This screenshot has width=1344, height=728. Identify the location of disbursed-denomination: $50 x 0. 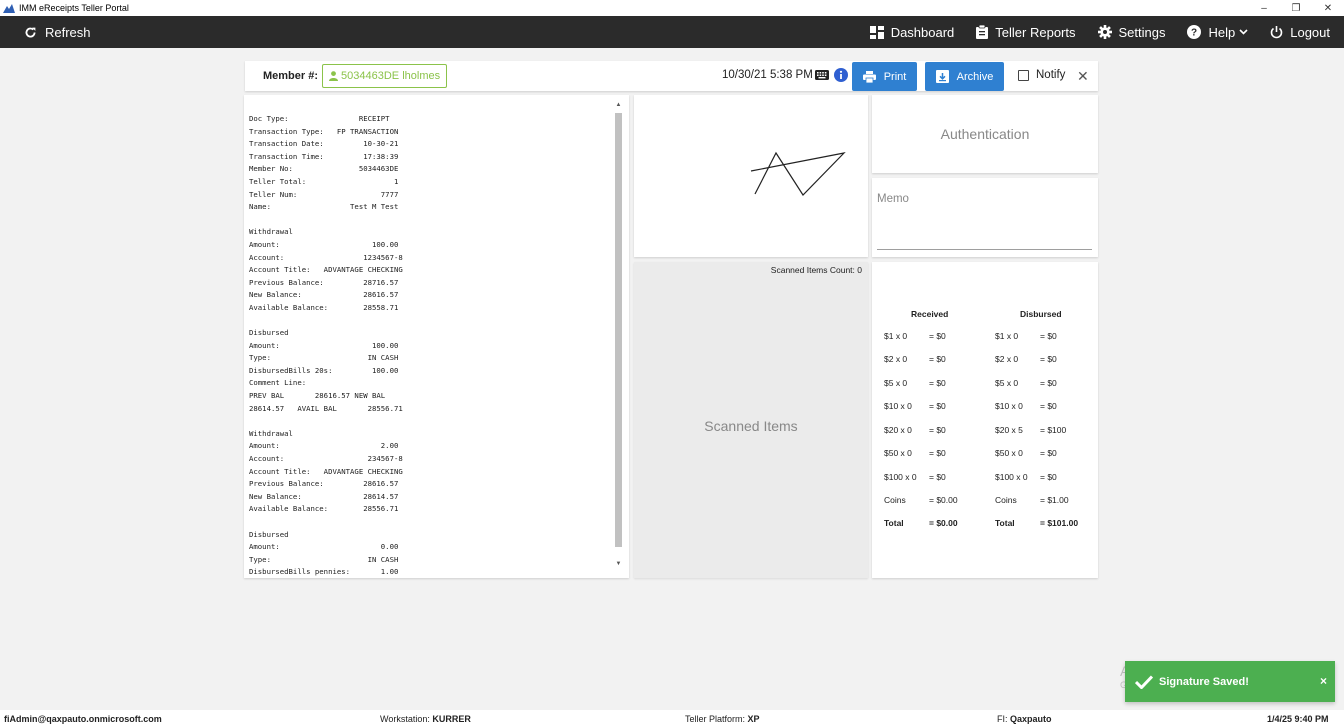
(1009, 453).